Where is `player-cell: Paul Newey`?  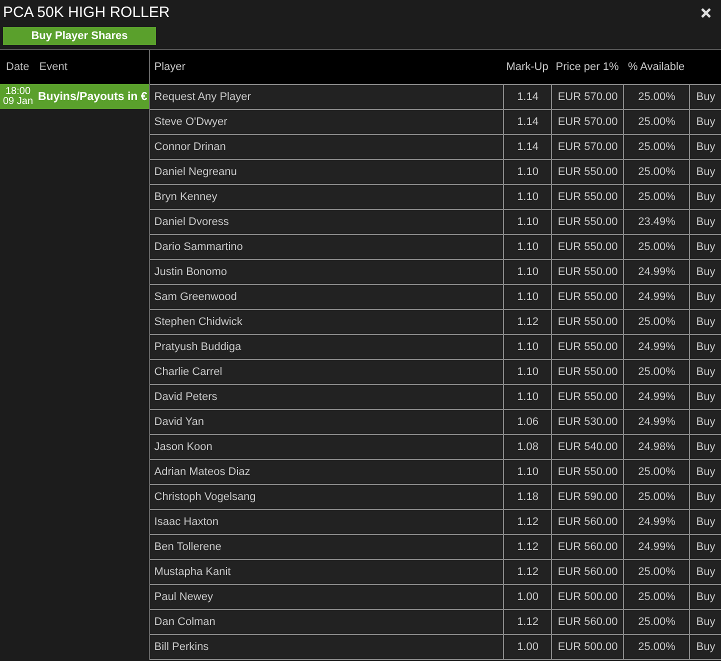
player-cell: Paul Newey is located at coordinates (327, 597).